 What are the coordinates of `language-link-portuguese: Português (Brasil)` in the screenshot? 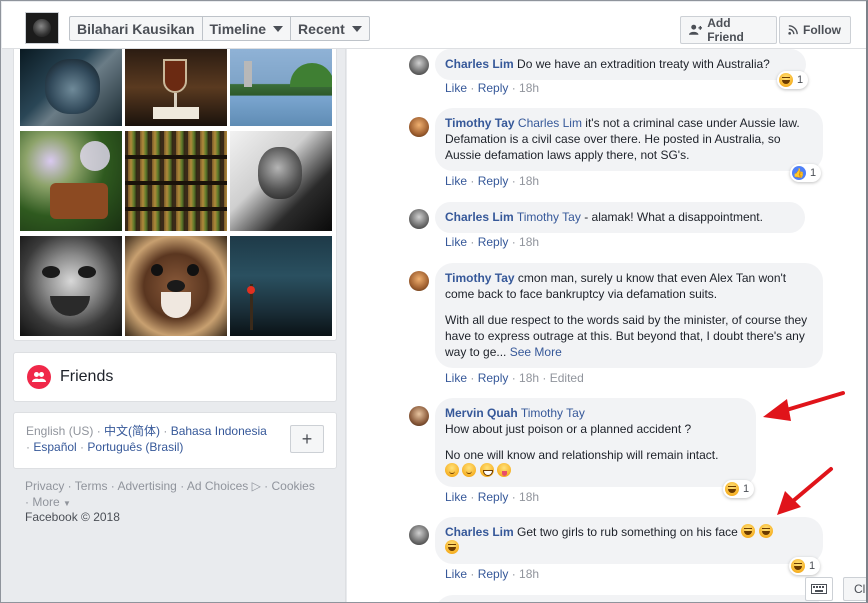 It's located at (135, 447).